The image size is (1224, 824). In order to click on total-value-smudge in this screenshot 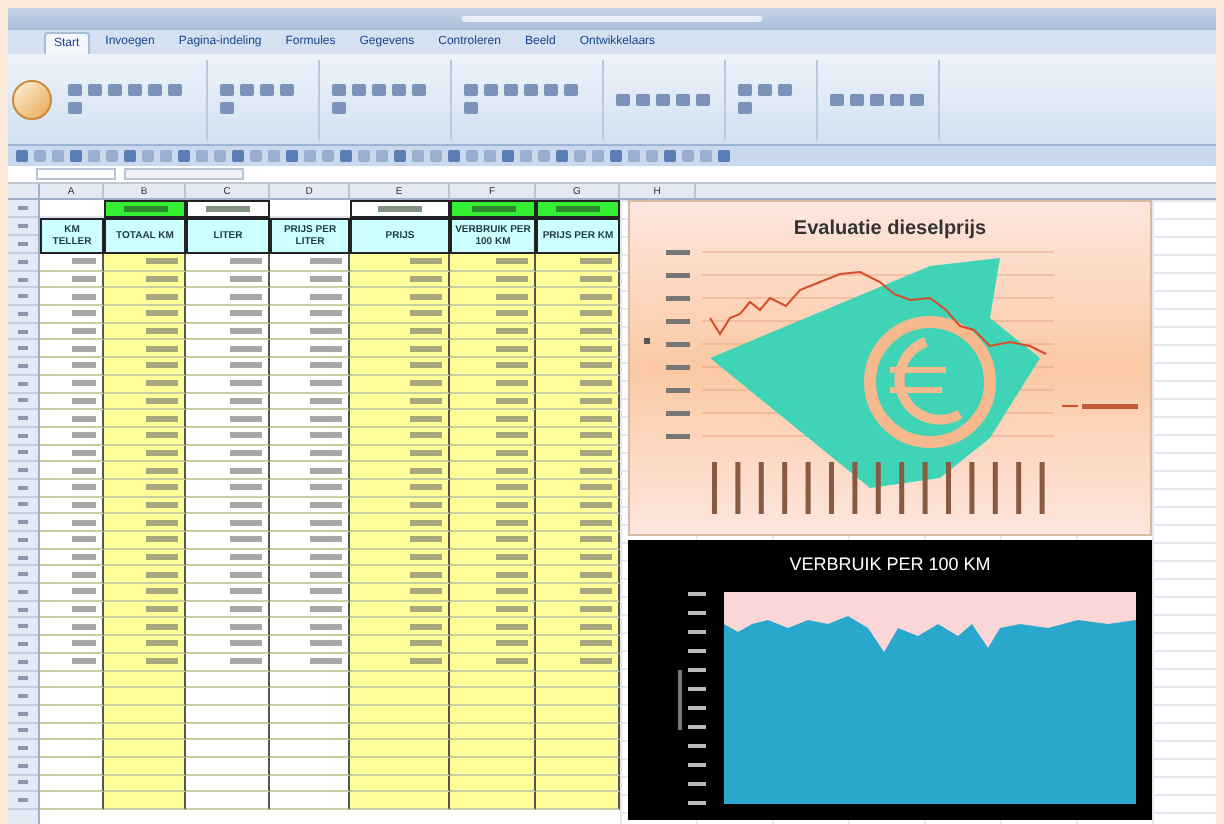, I will do `click(493, 209)`.